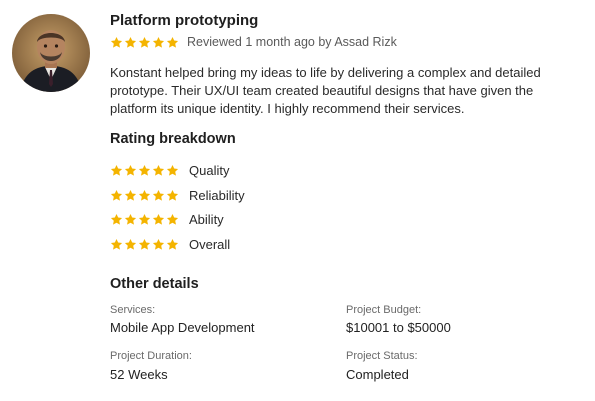  Describe the element at coordinates (292, 42) in the screenshot. I see `review-meta-text: Reviewed 1 month ago by Assad Rizk` at that location.